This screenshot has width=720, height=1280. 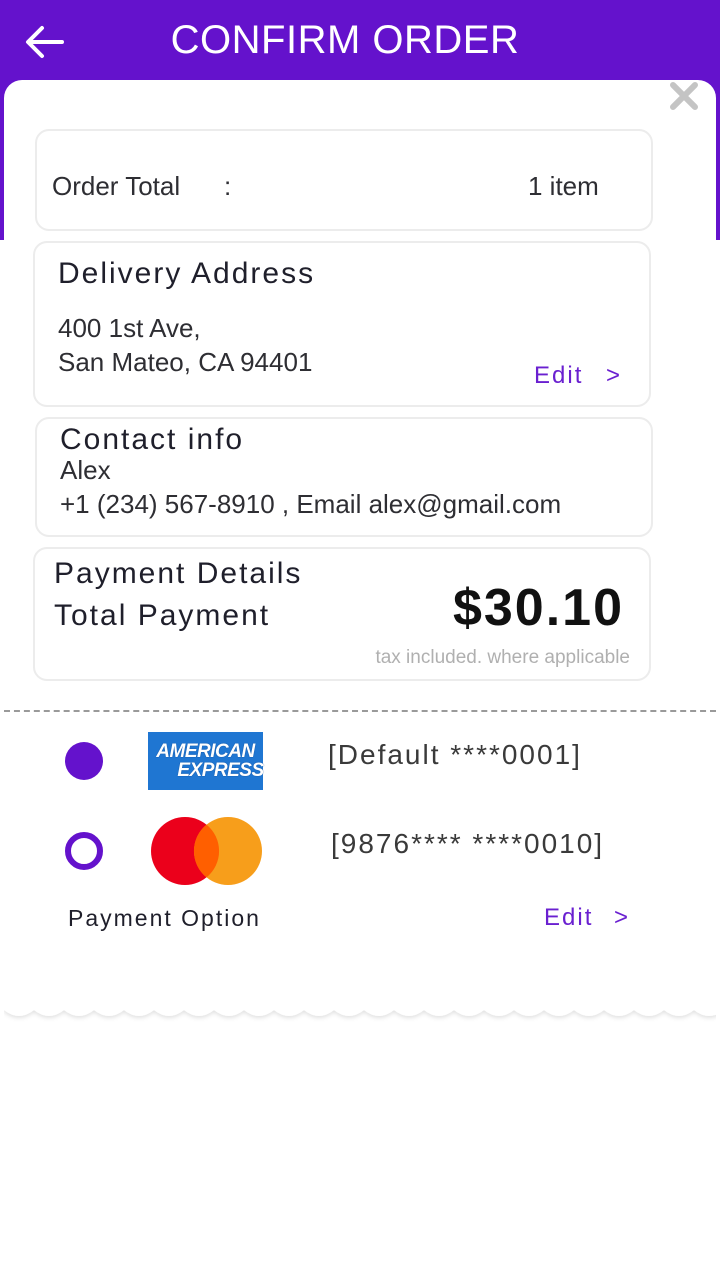 I want to click on close-icon, so click(x=684, y=96).